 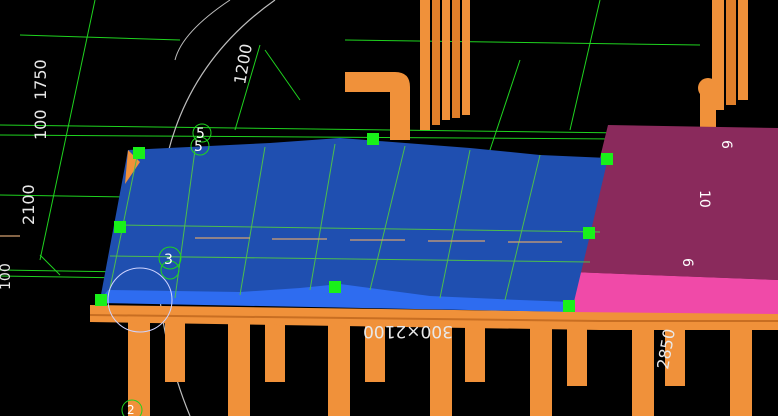 I want to click on marker-2: 2, so click(x=131, y=409).